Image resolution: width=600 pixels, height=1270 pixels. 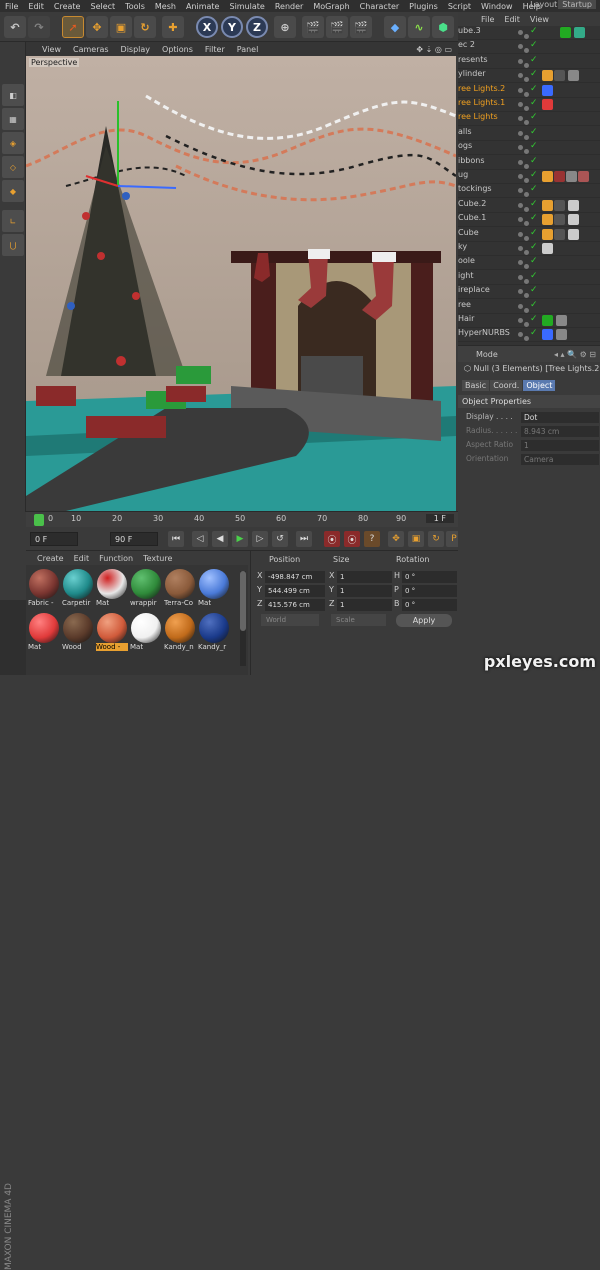 I want to click on object-row: HyperNURBS ✓, so click(x=529, y=335).